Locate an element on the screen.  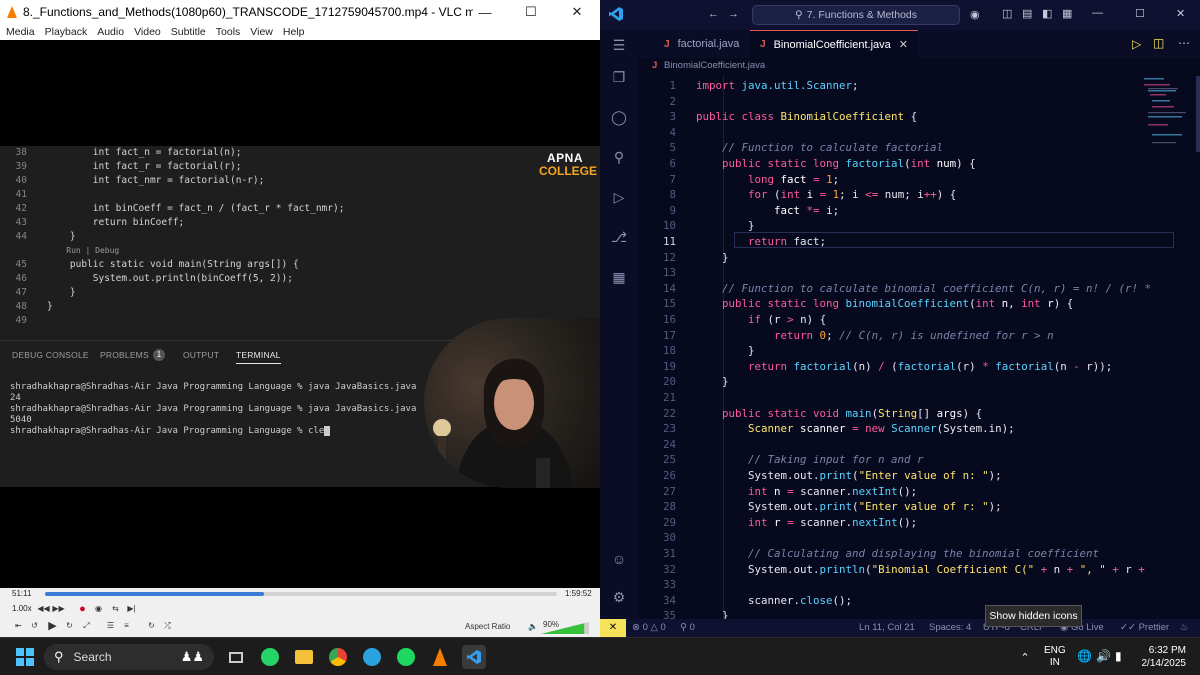
toggle-playlist-icon: ⇤ is located at coordinates (18, 625).